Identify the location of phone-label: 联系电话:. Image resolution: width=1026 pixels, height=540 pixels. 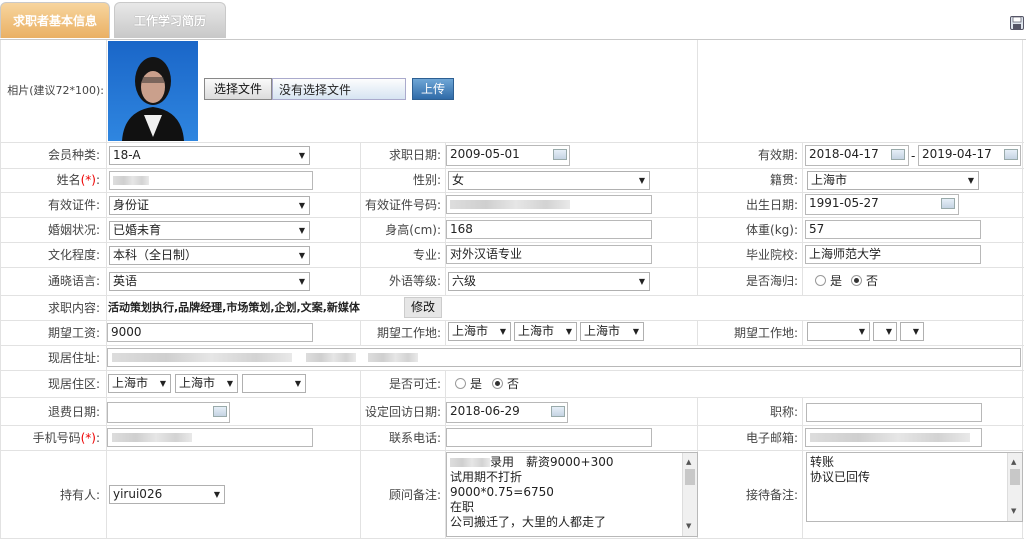
(414, 438).